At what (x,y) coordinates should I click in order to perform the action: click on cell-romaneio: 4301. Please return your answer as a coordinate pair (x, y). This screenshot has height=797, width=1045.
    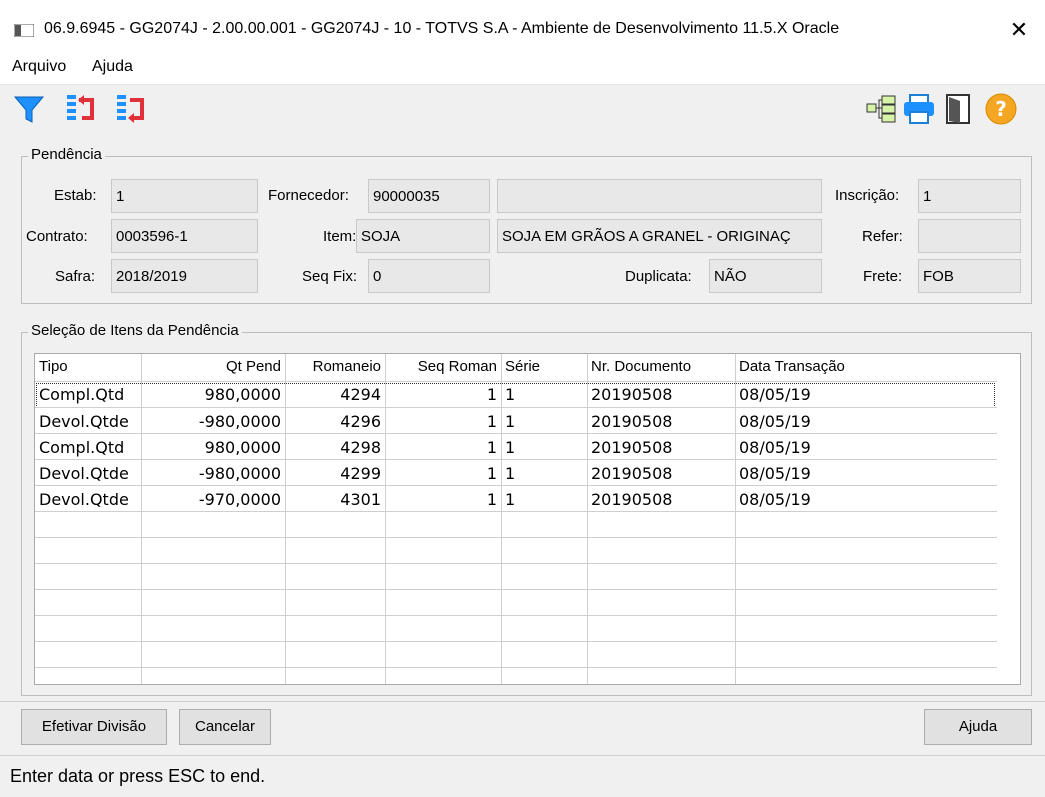
    Looking at the image, I should click on (335, 500).